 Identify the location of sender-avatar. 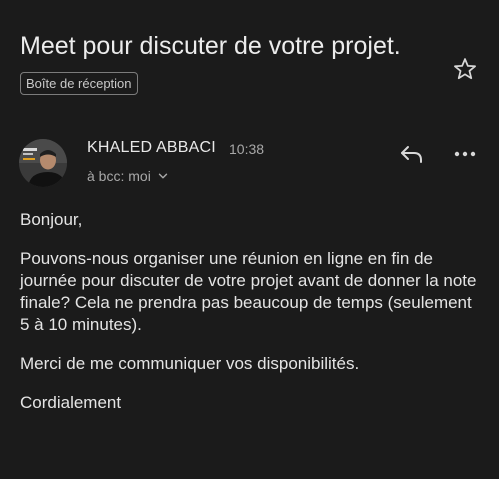
(43, 163).